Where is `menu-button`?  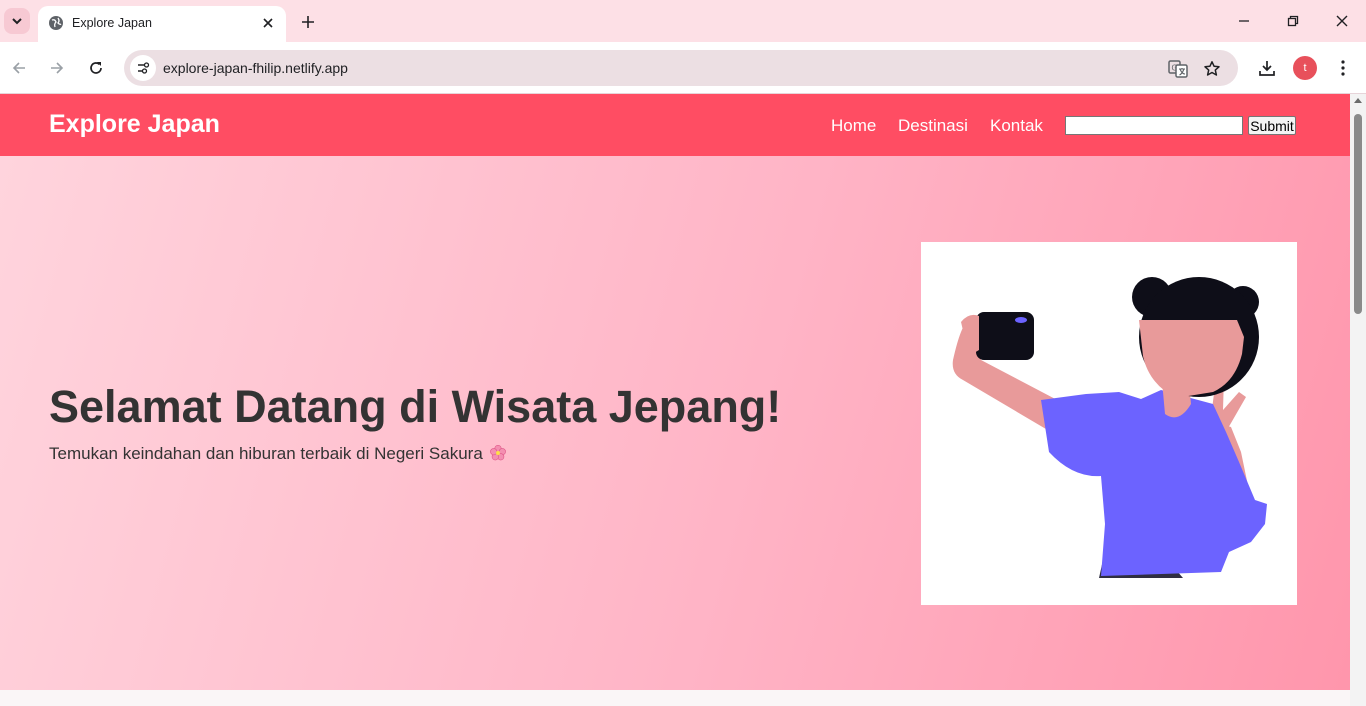
menu-button is located at coordinates (1343, 68).